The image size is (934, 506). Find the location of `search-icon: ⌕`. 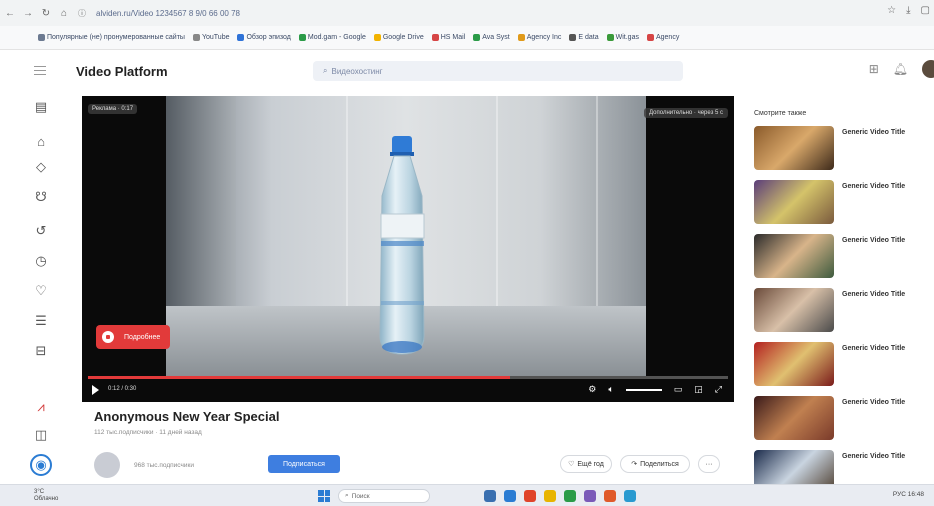

search-icon: ⌕ is located at coordinates (347, 495).